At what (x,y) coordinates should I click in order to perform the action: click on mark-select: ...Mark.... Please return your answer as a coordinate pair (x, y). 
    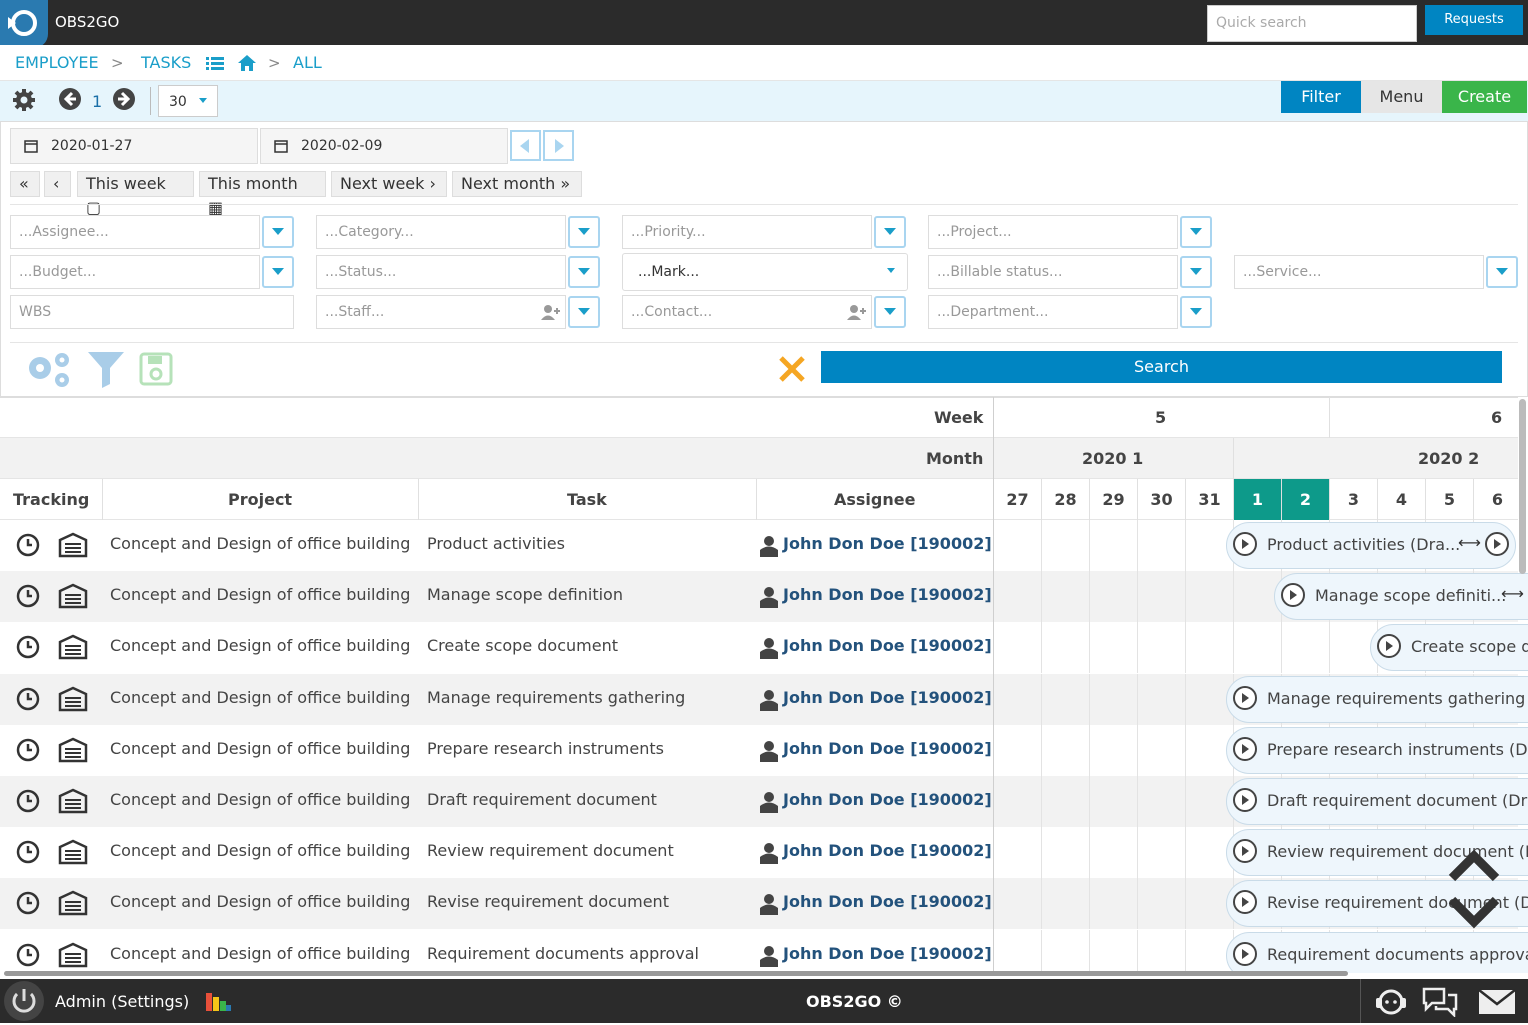
    Looking at the image, I should click on (765, 272).